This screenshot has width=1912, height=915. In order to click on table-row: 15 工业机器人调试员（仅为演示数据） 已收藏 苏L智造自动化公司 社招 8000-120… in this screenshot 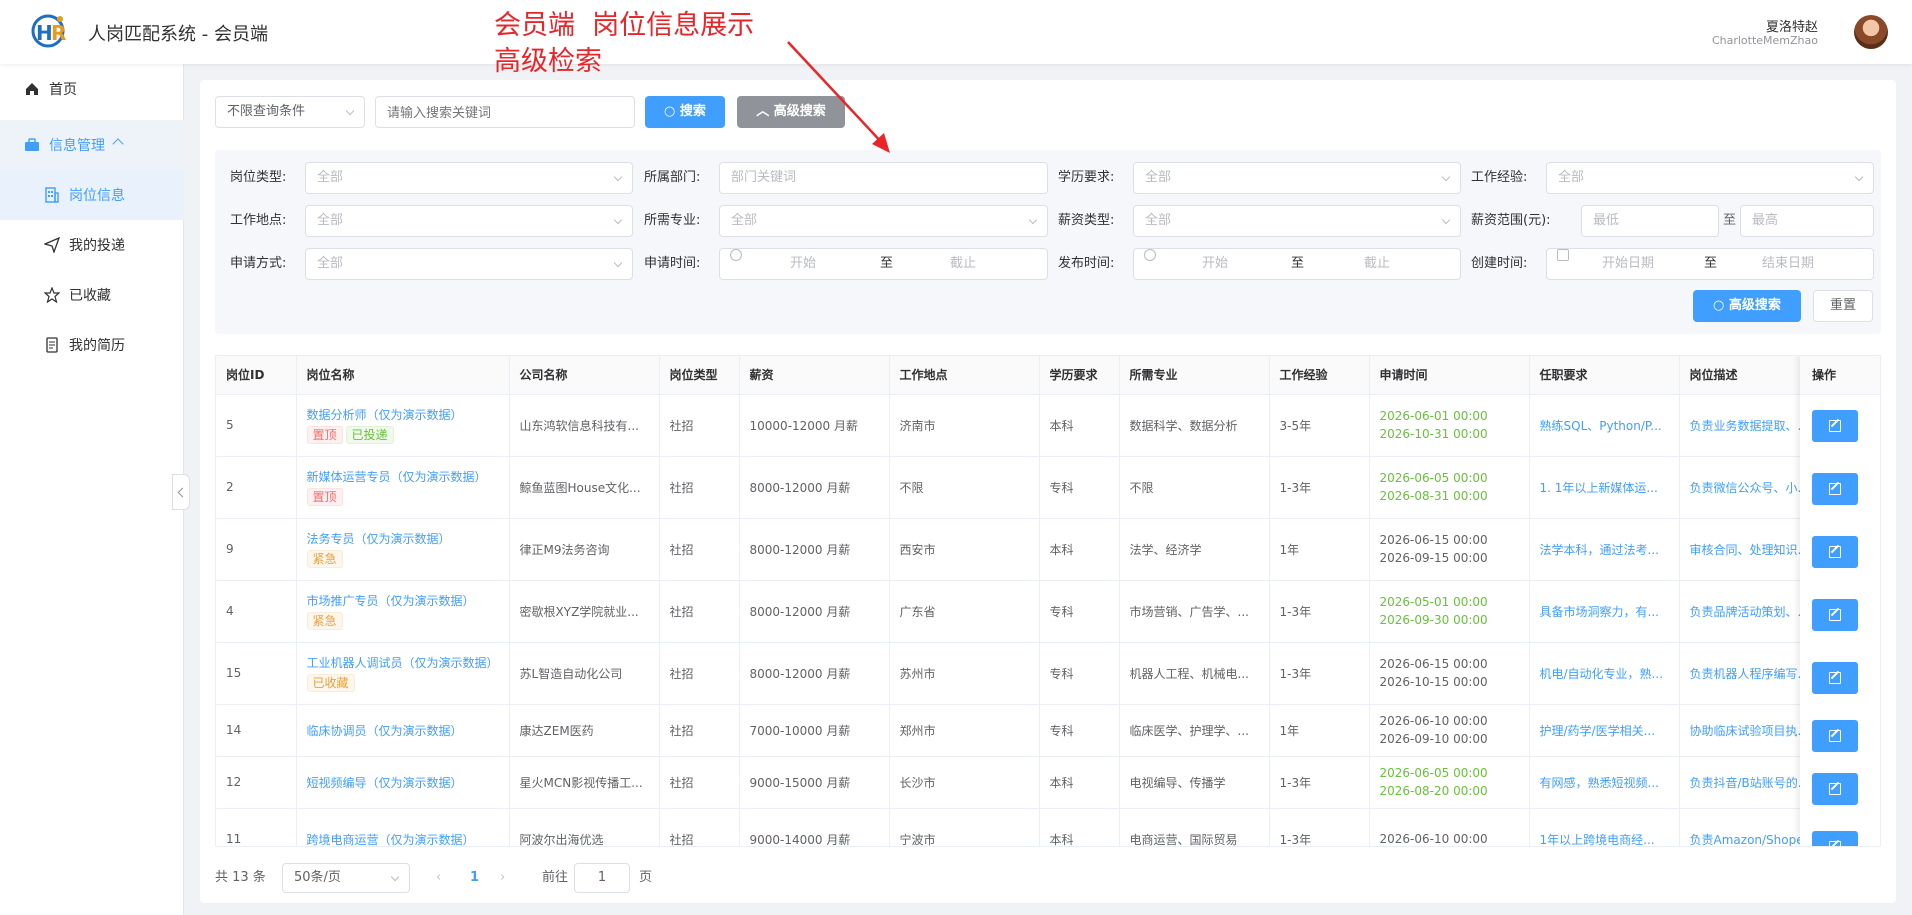, I will do `click(1021, 673)`.